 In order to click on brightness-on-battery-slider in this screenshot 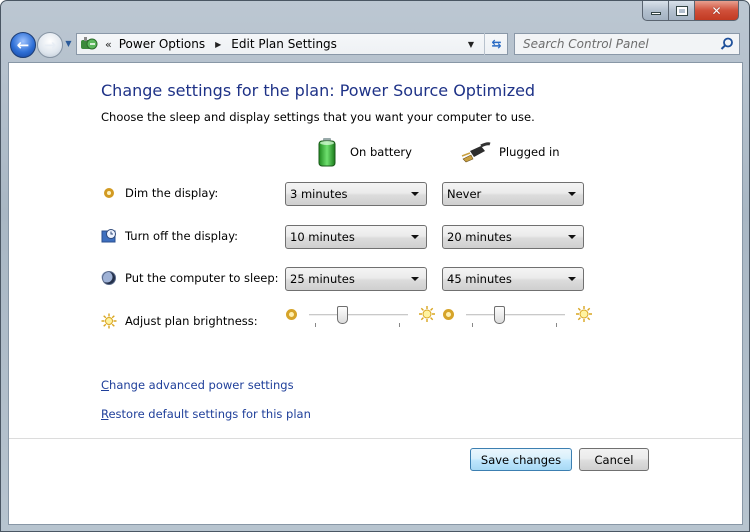, I will do `click(361, 317)`.